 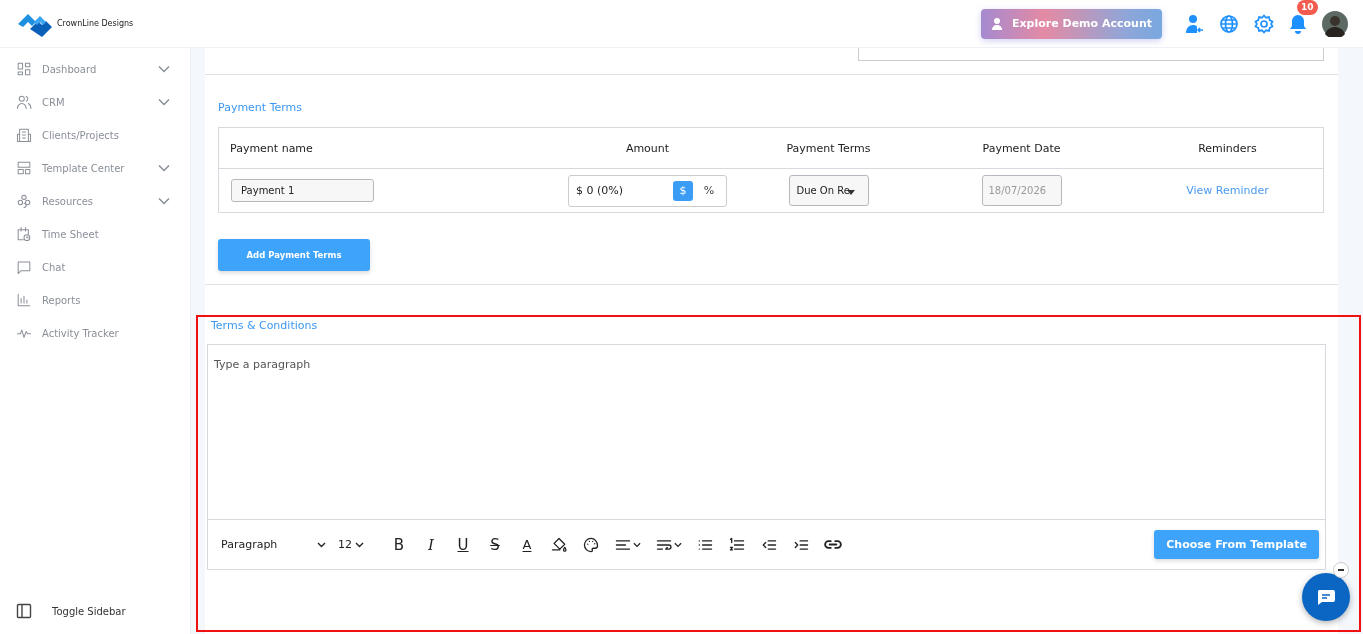 I want to click on column-header: Payment Terms, so click(x=828, y=148).